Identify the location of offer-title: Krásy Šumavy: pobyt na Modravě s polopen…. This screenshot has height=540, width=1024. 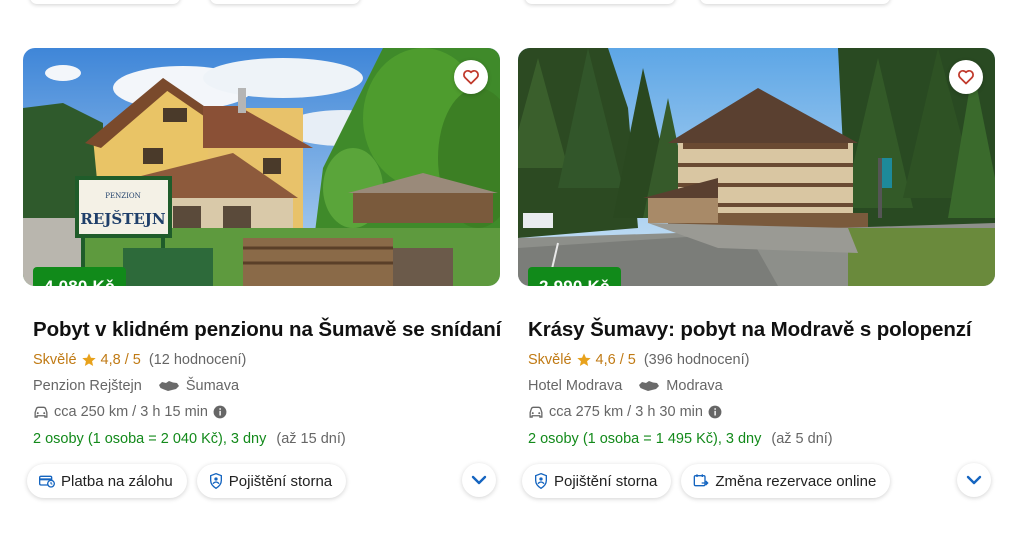
(756, 330).